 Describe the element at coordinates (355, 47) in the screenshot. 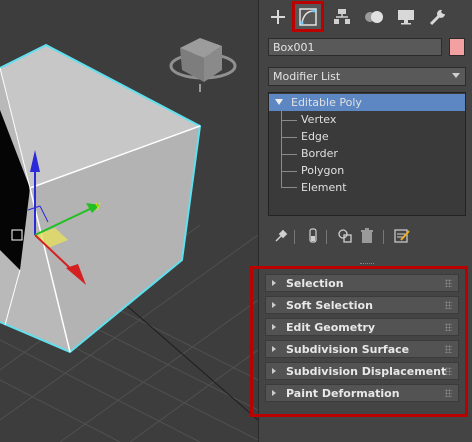

I see `object-name-field: Box001` at that location.